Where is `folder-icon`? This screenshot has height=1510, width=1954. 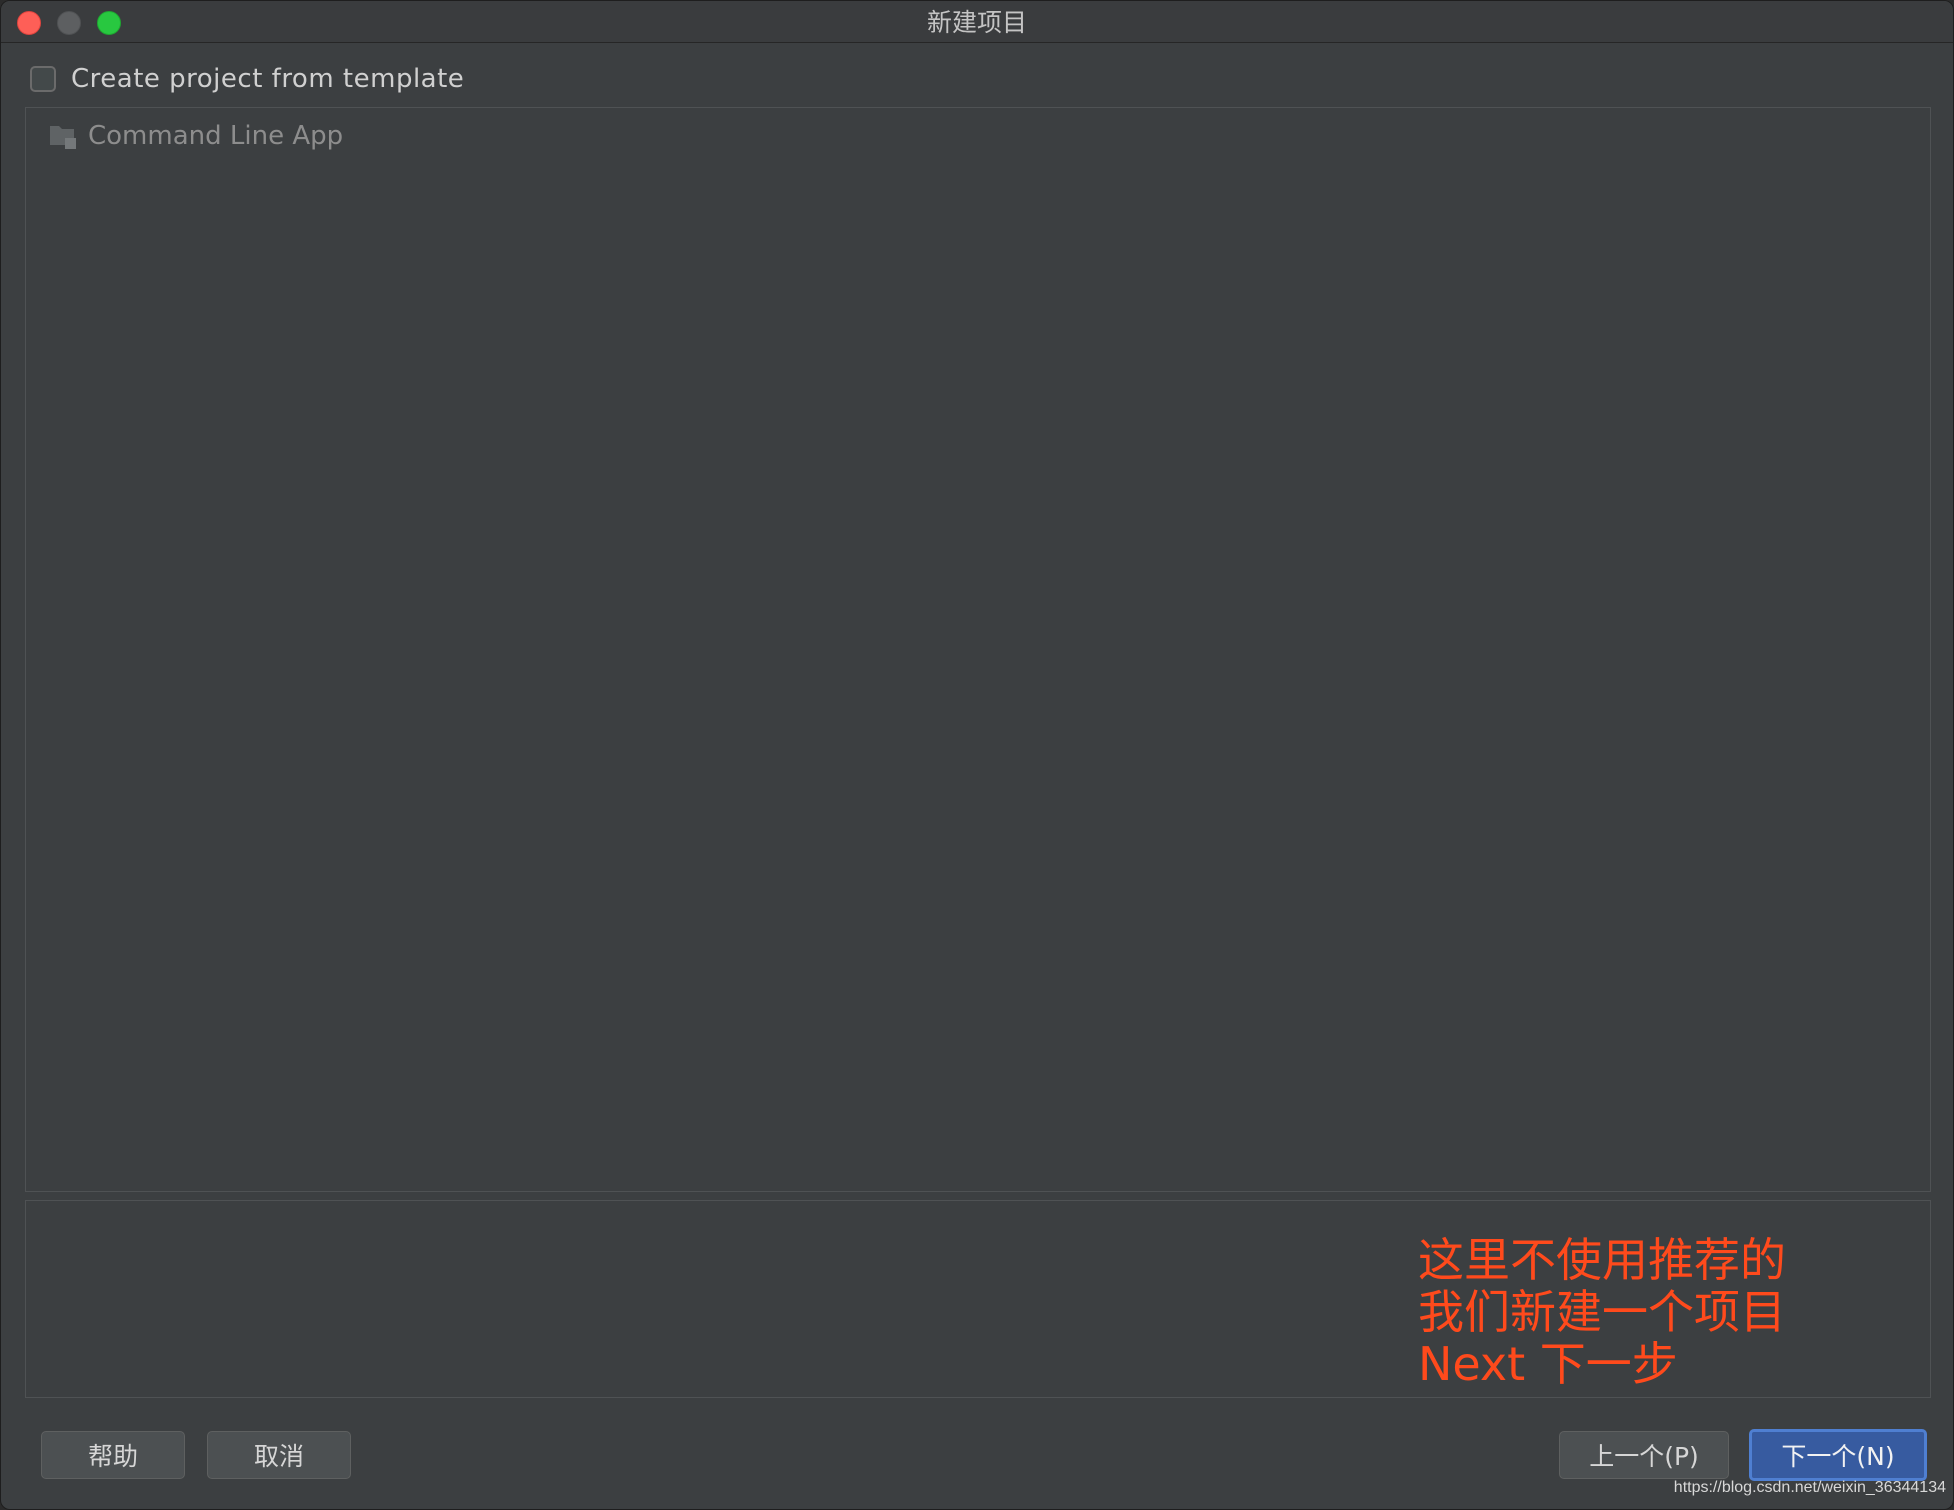
folder-icon is located at coordinates (63, 136).